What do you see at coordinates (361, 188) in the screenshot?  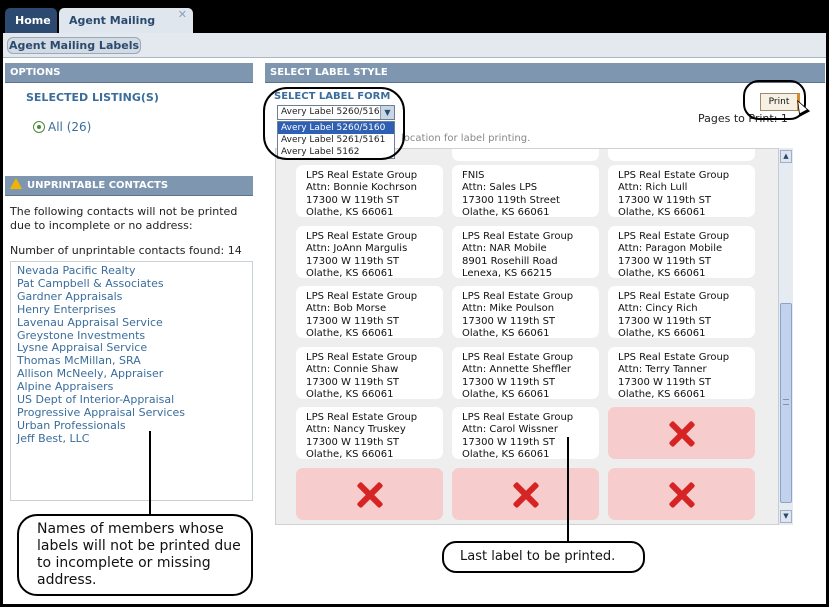 I see `label-line: Attn: Bonnie Kochrson` at bounding box center [361, 188].